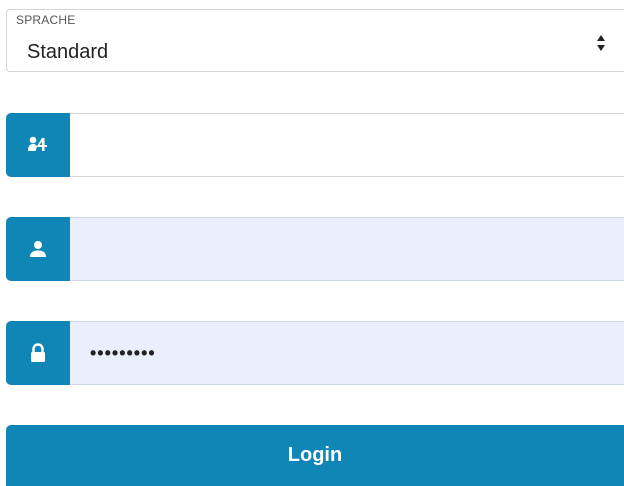  I want to click on username-addon, so click(38, 249).